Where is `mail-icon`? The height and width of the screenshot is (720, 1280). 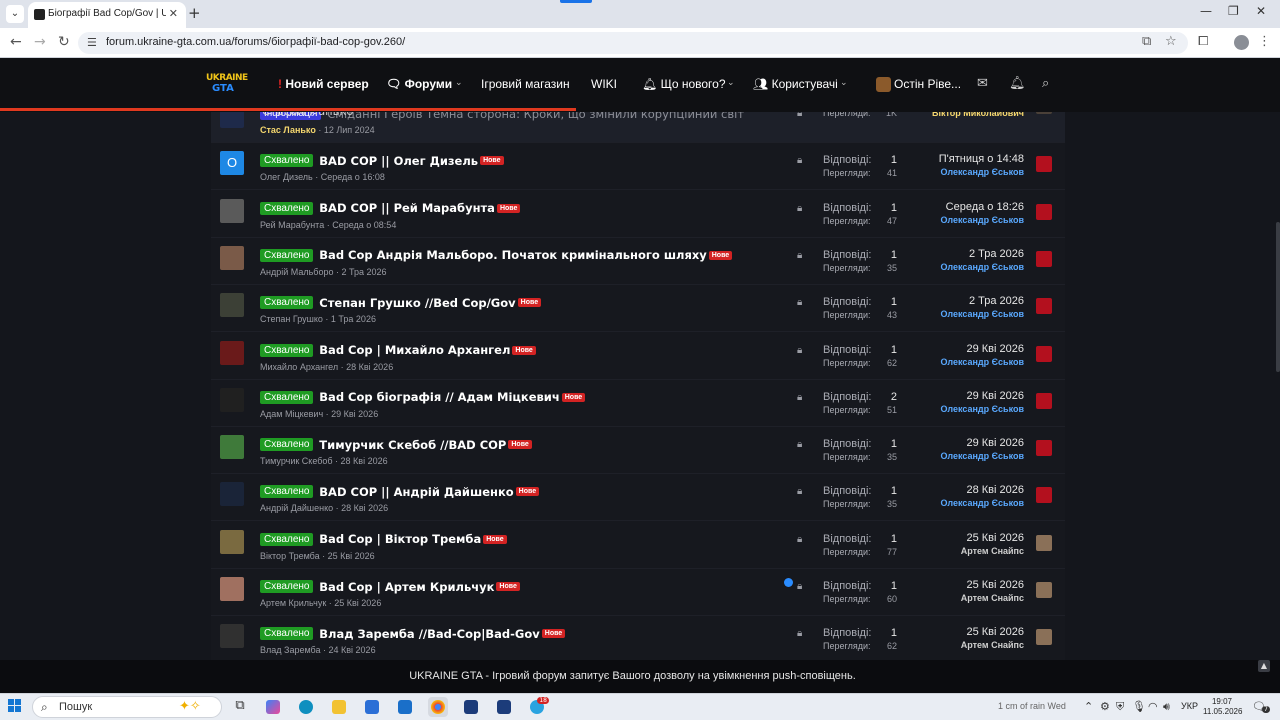 mail-icon is located at coordinates (405, 707).